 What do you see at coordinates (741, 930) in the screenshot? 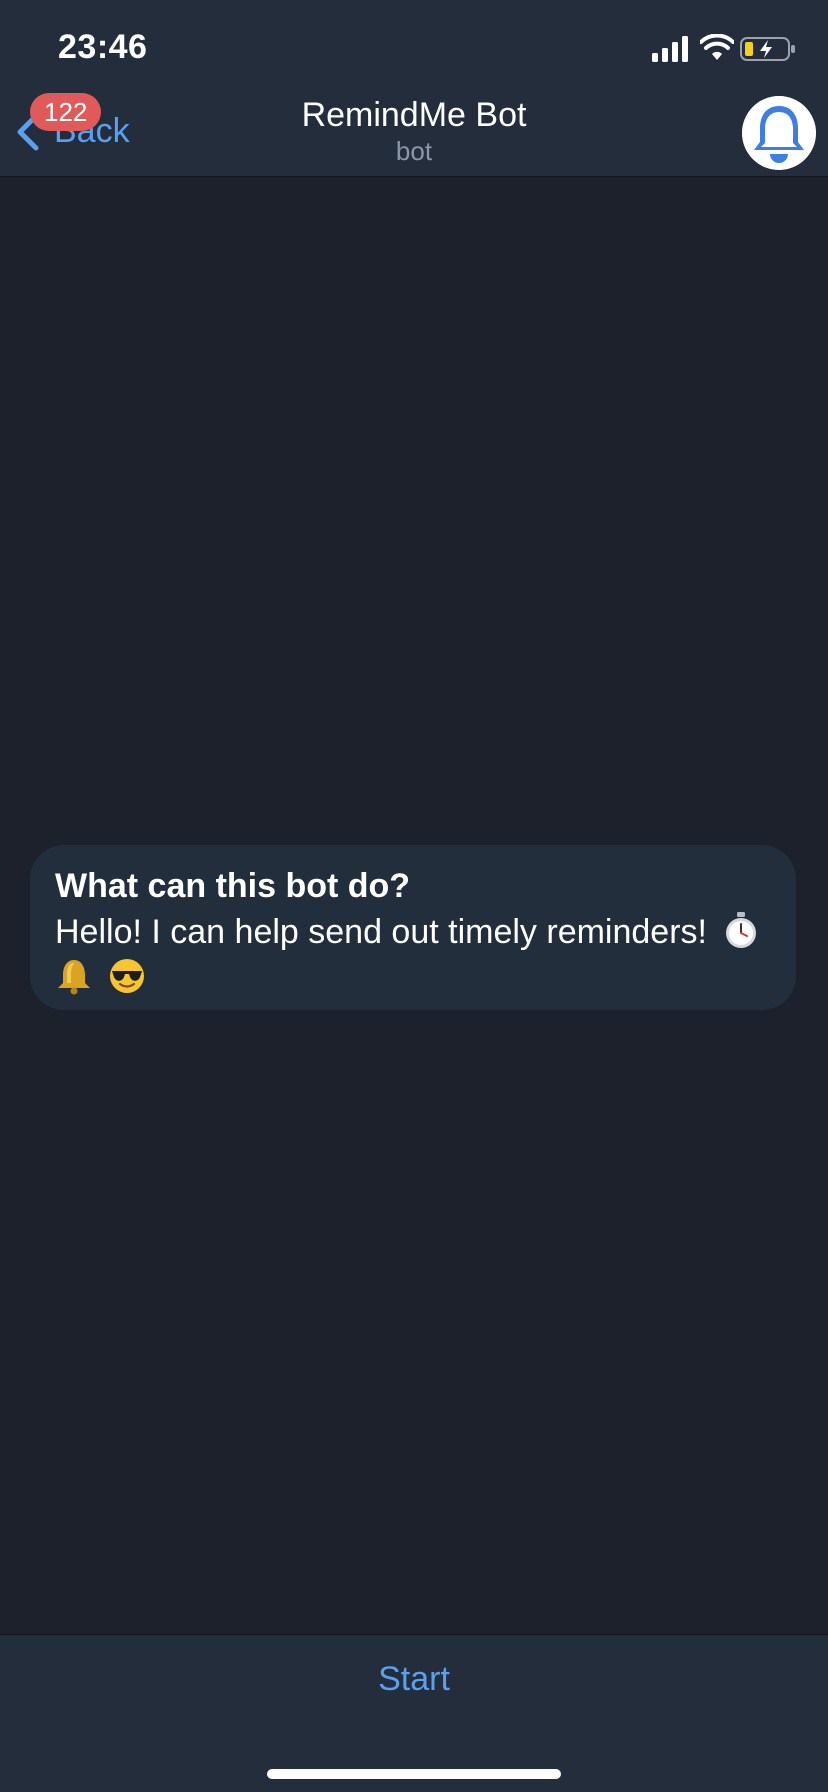
I see `stopwatch-emoji` at bounding box center [741, 930].